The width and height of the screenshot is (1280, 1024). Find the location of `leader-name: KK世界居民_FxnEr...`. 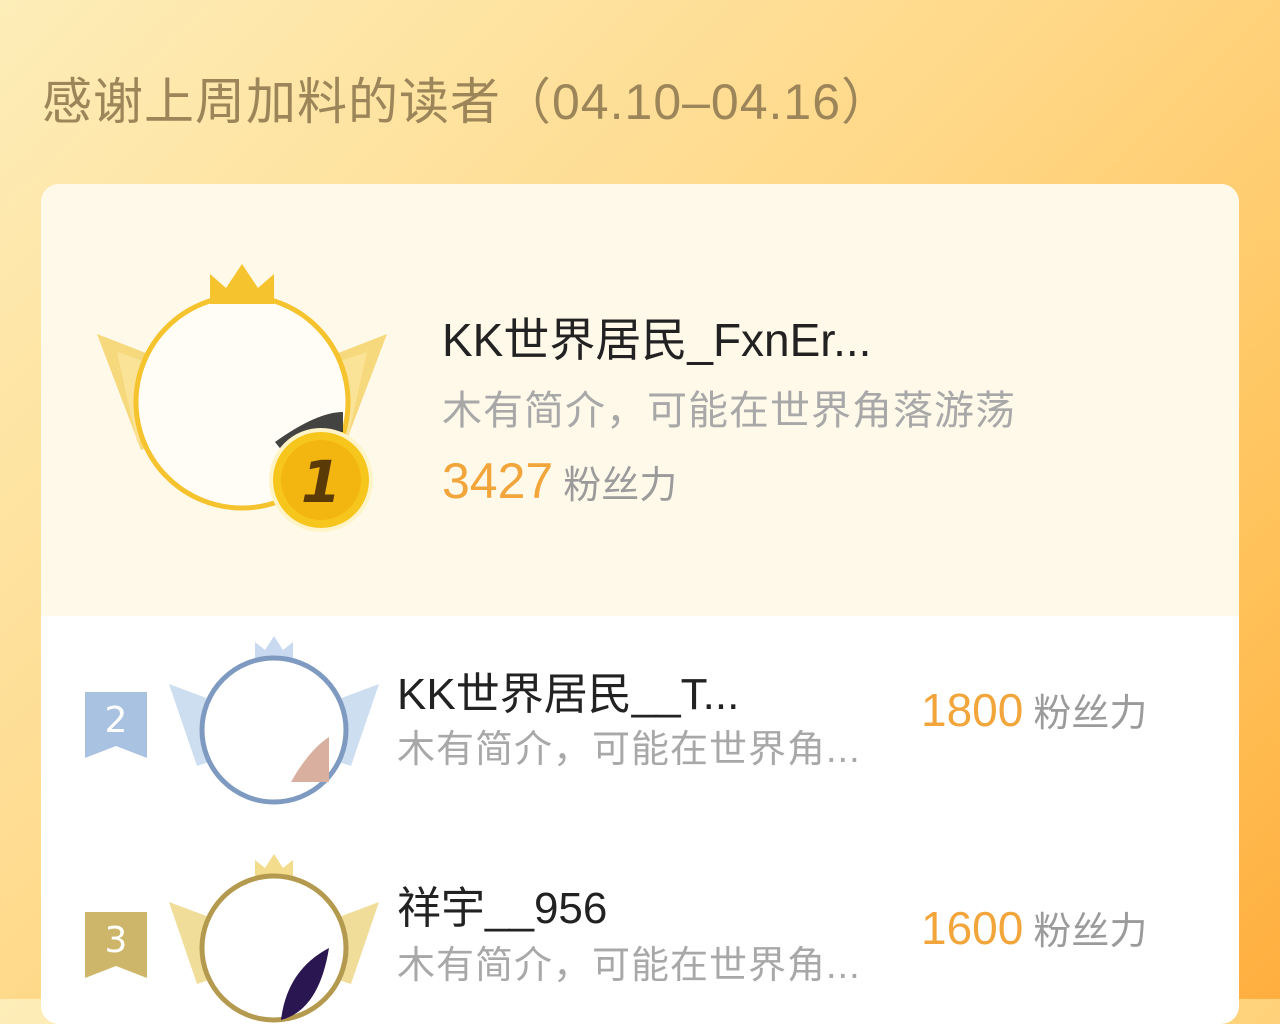

leader-name: KK世界居民_FxnEr... is located at coordinates (656, 337).